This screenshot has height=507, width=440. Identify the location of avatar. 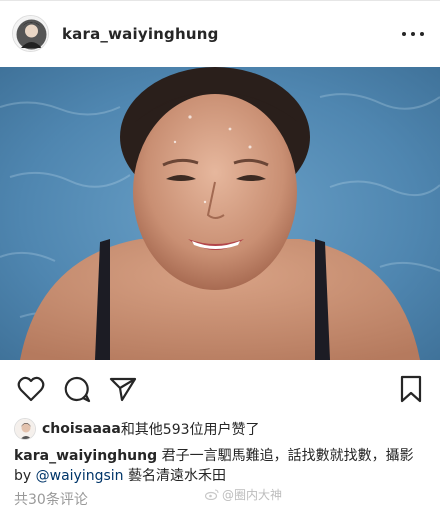
(30, 33).